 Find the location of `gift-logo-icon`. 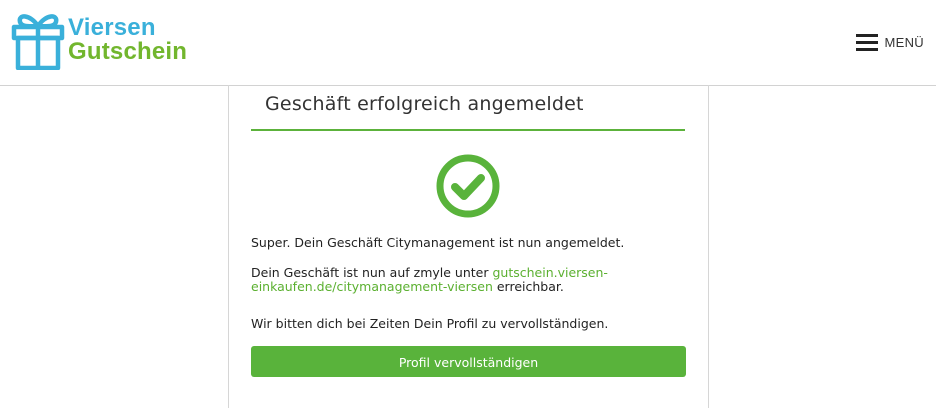

gift-logo-icon is located at coordinates (38, 42).